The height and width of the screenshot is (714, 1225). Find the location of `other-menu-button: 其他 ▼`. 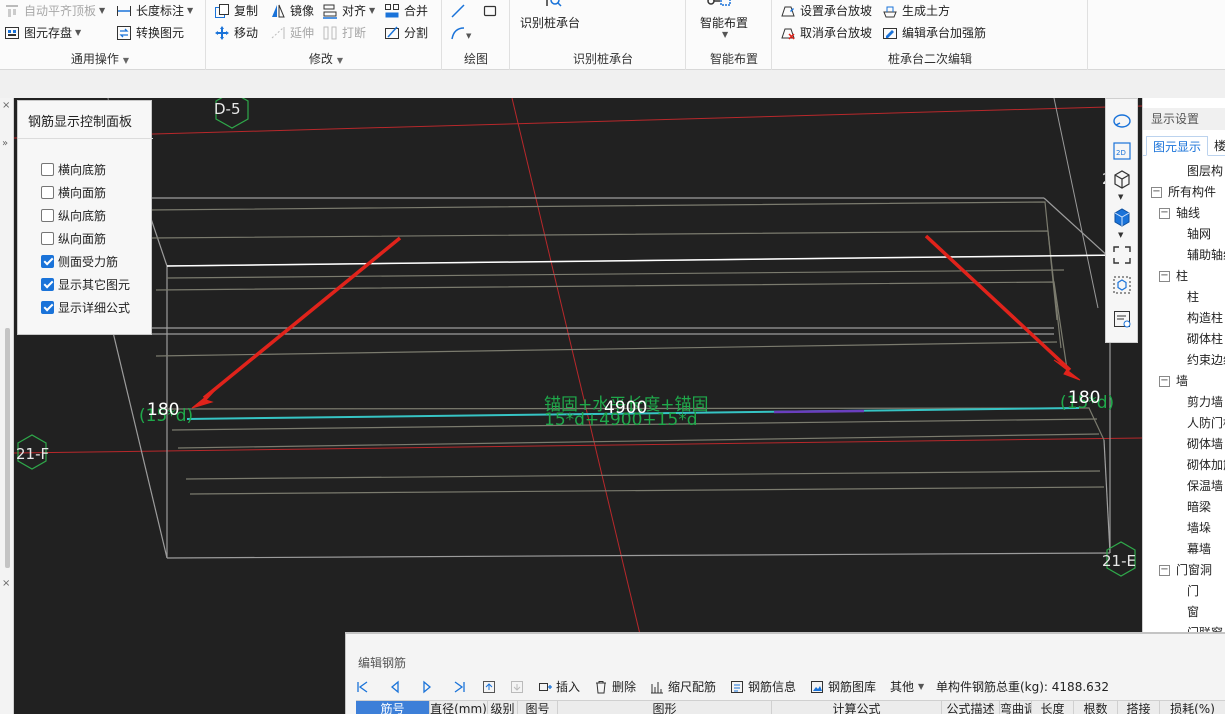

other-menu-button: 其他 ▼ is located at coordinates (907, 687).